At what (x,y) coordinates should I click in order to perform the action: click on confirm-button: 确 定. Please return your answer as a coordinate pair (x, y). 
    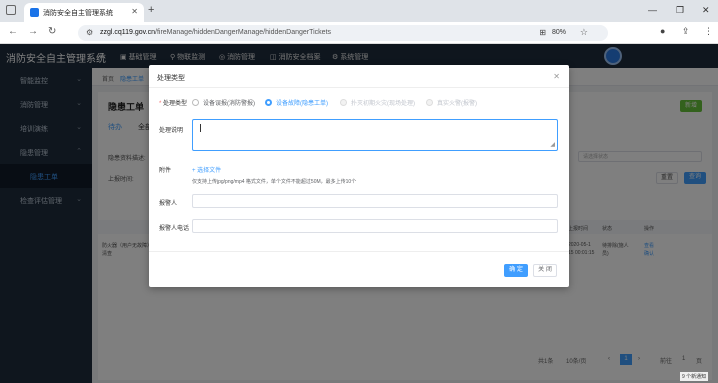
    Looking at the image, I should click on (516, 270).